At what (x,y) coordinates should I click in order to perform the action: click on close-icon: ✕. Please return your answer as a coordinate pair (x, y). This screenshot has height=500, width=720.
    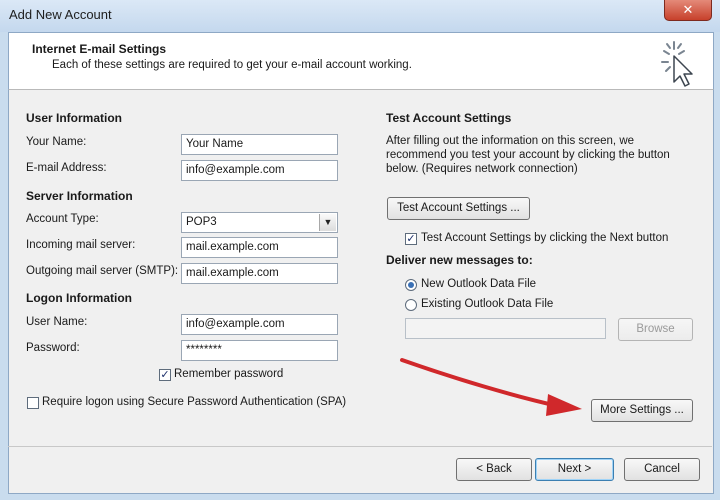
    Looking at the image, I should click on (688, 9).